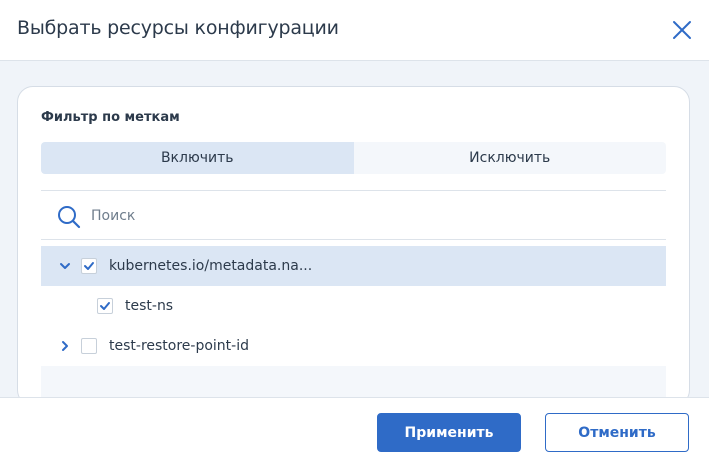 The height and width of the screenshot is (463, 709). What do you see at coordinates (509, 158) in the screenshot?
I see `tab-exclude: Исключить` at bounding box center [509, 158].